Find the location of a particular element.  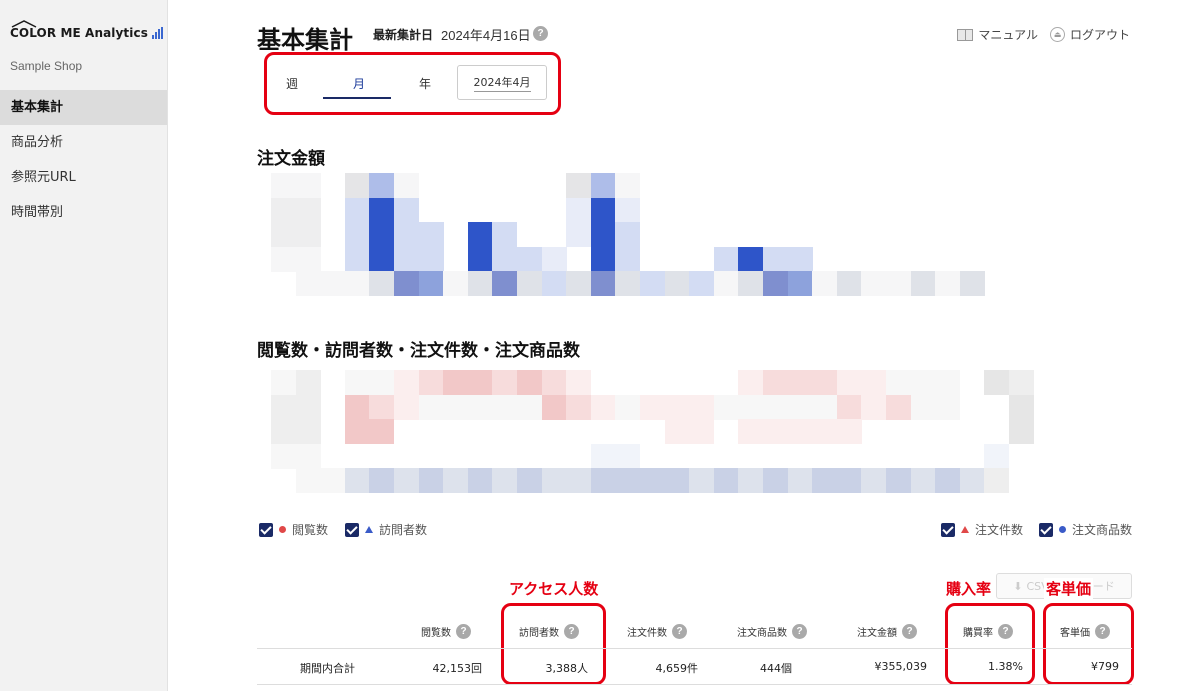

tab-month: 月 is located at coordinates (359, 83).